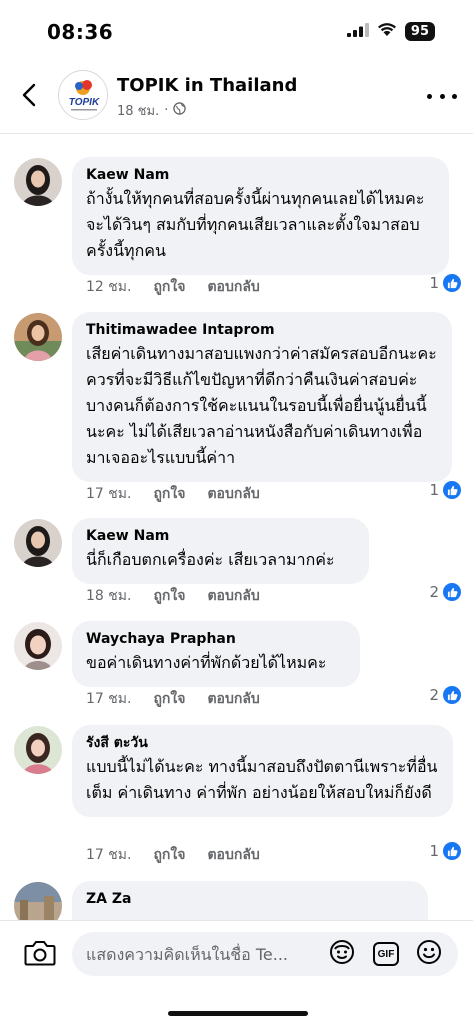 The height and width of the screenshot is (1024, 473). I want to click on status-icons: 95, so click(390, 31).